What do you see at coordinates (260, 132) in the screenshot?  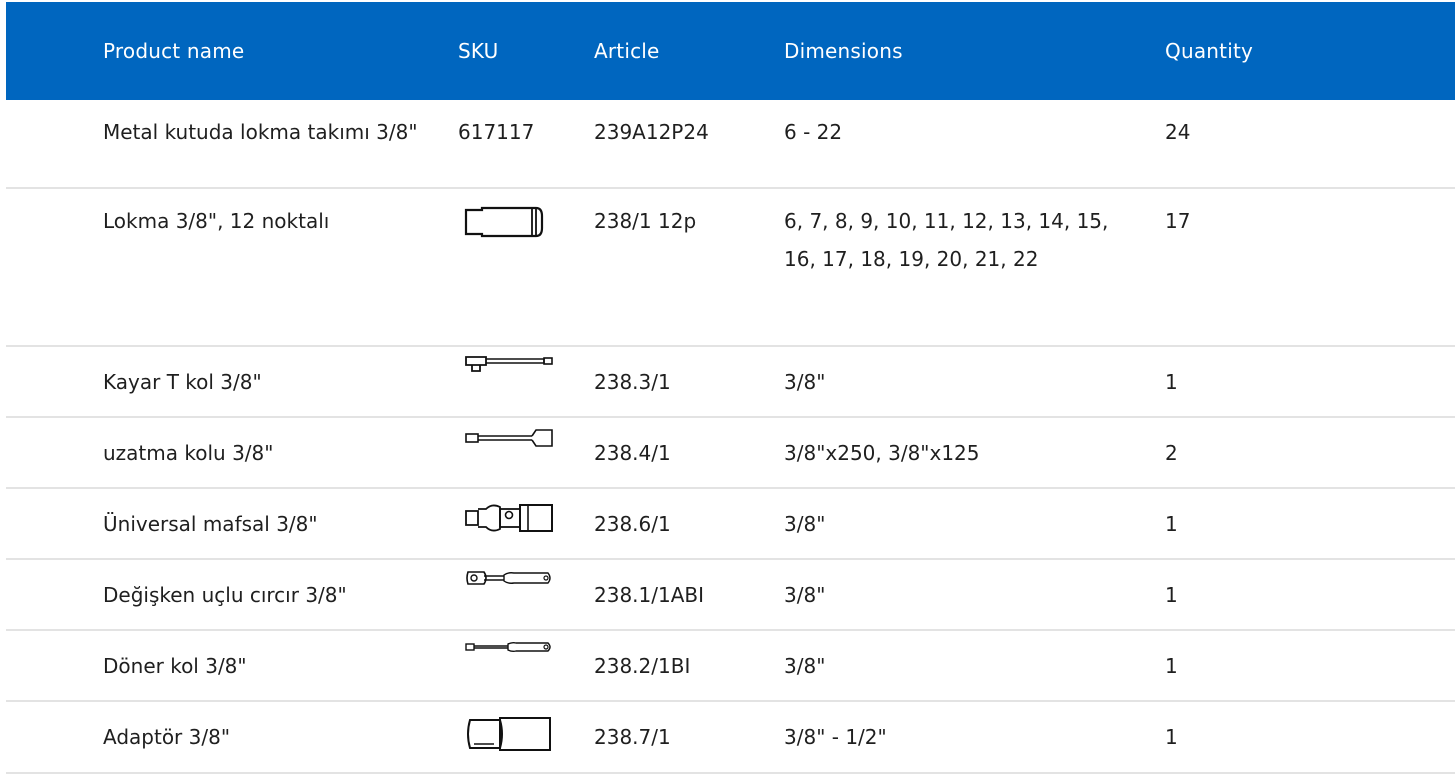 I see `product-name: Metal kutuda lokma takımı 3/8"` at bounding box center [260, 132].